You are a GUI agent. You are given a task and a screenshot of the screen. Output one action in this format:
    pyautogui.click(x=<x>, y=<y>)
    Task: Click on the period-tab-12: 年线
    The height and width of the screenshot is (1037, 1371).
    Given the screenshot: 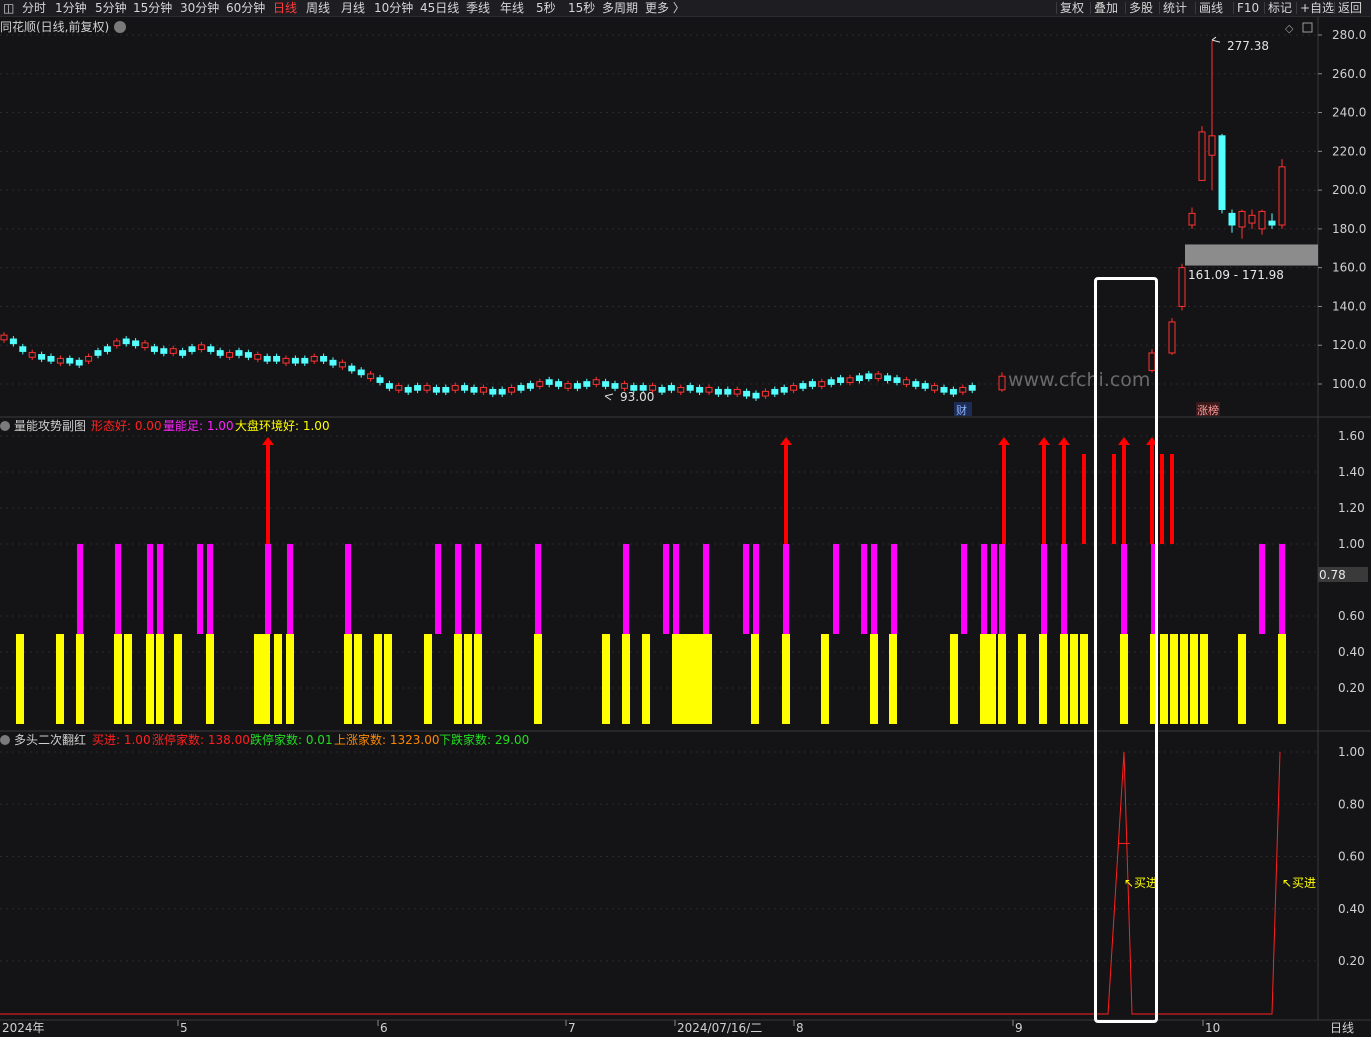 What is the action you would take?
    pyautogui.click(x=512, y=8)
    